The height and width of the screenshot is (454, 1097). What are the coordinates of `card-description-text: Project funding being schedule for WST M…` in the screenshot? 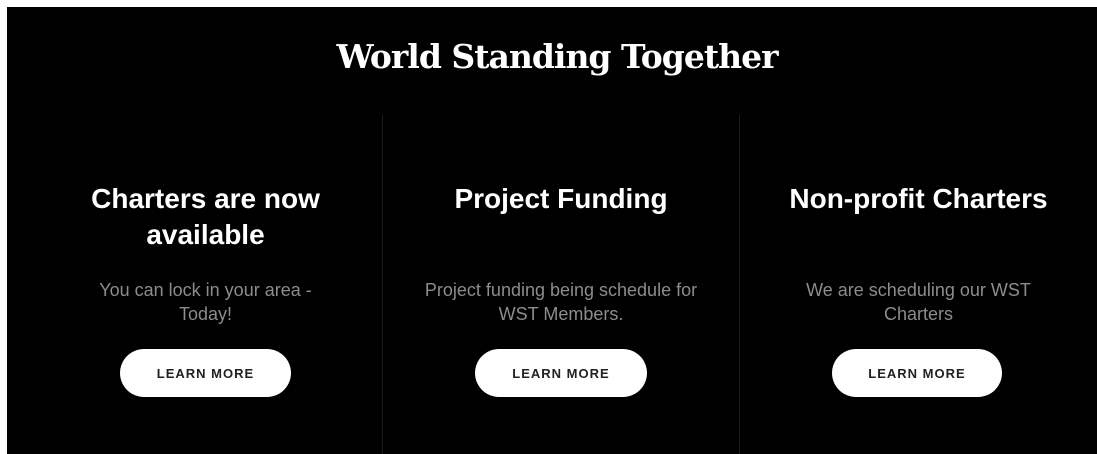 It's located at (561, 302).